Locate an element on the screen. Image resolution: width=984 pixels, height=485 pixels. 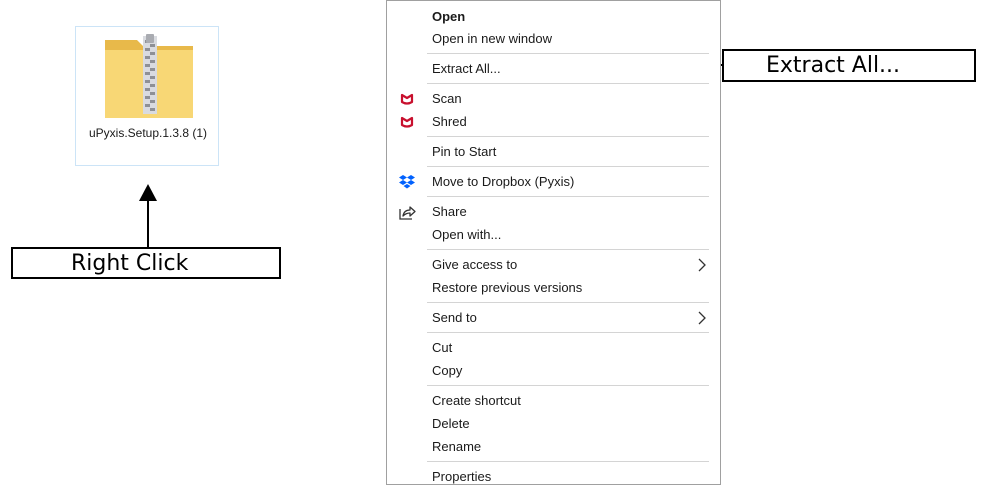
zip-file-tile: uPyxis.Setup.1.3.8 (1) is located at coordinates (147, 96).